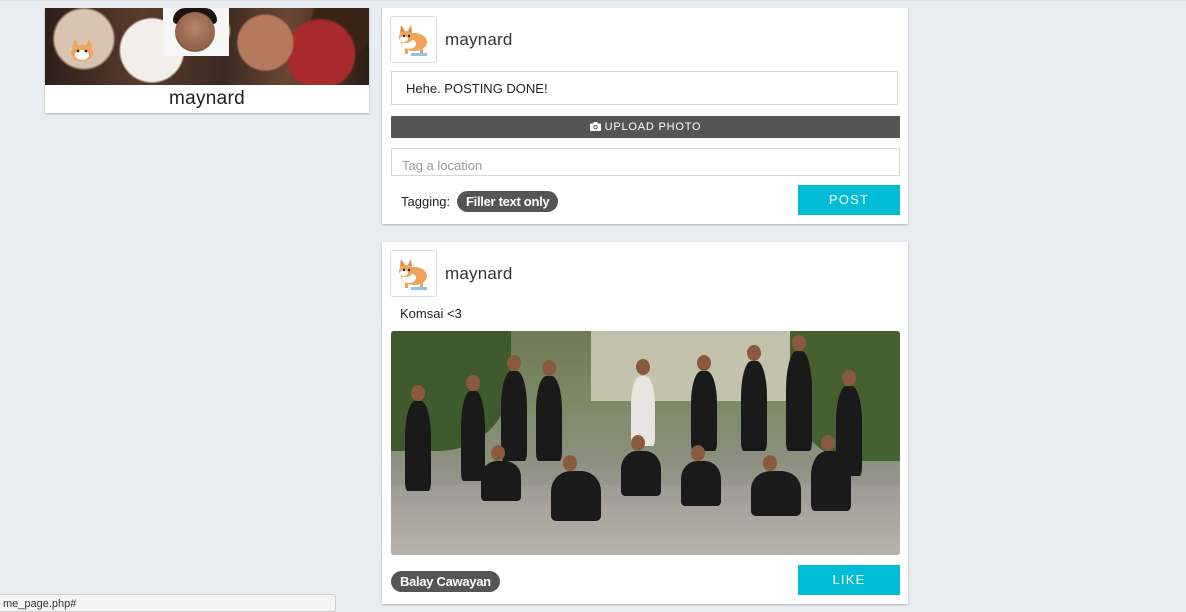 Image resolution: width=1186 pixels, height=612 pixels. I want to click on camera-icon, so click(595, 126).